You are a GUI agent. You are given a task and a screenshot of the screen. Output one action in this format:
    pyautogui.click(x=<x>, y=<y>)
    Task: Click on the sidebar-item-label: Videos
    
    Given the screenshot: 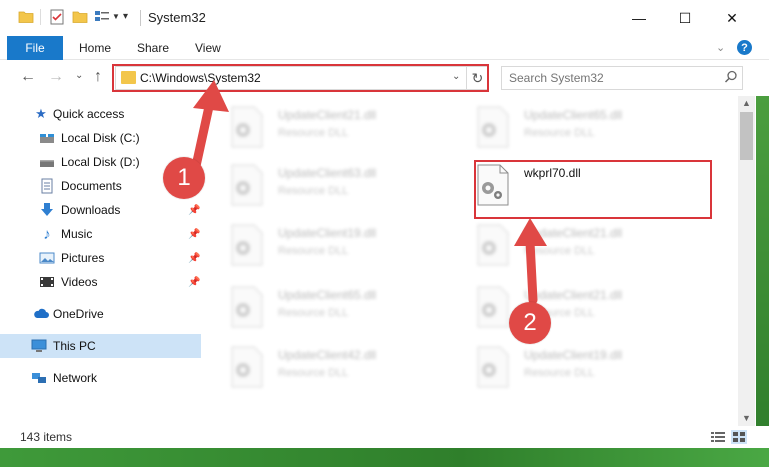 What is the action you would take?
    pyautogui.click(x=79, y=282)
    